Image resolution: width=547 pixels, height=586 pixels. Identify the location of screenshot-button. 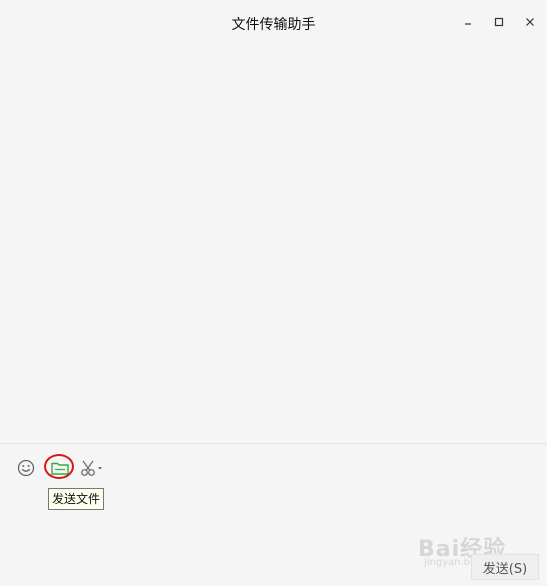
(92, 468).